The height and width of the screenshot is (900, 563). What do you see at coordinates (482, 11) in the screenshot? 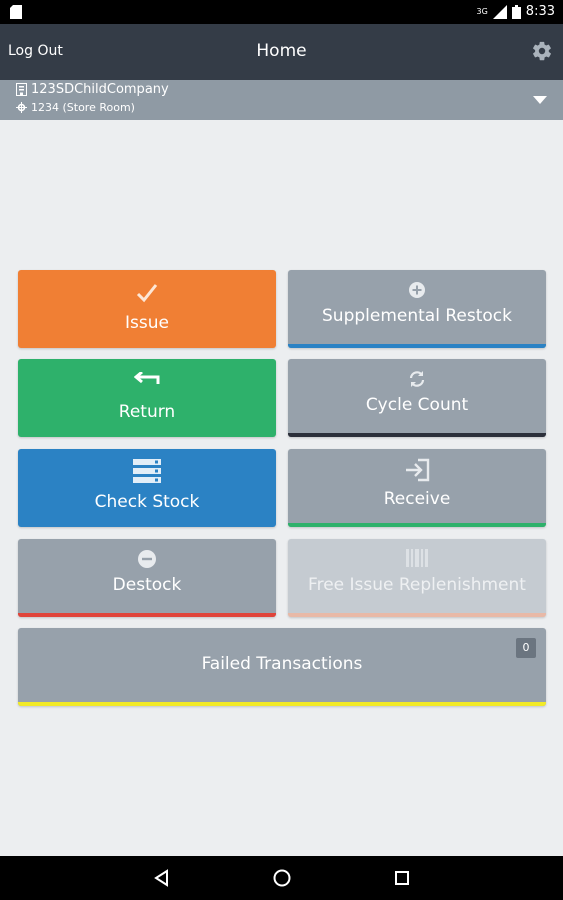
I see `network-type: 3G` at bounding box center [482, 11].